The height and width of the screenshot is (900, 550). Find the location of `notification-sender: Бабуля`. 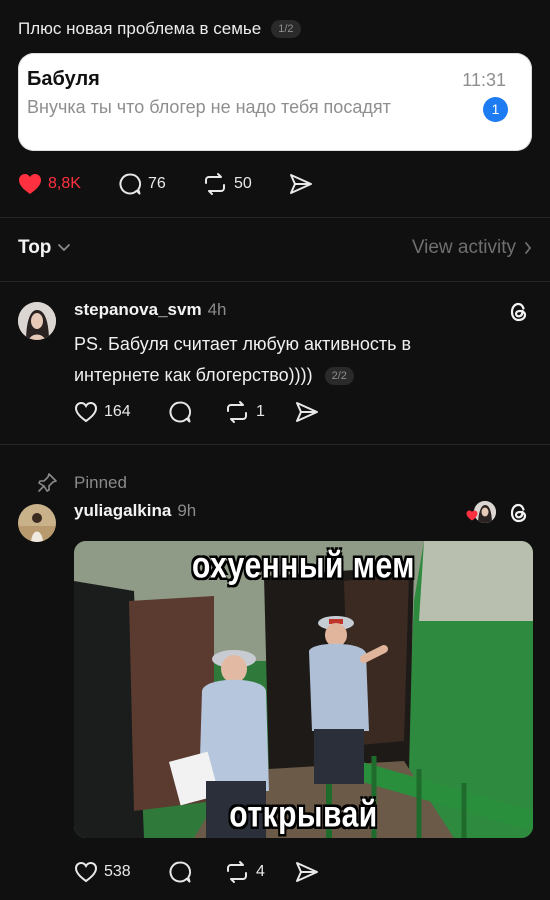

notification-sender: Бабуля is located at coordinates (63, 79).